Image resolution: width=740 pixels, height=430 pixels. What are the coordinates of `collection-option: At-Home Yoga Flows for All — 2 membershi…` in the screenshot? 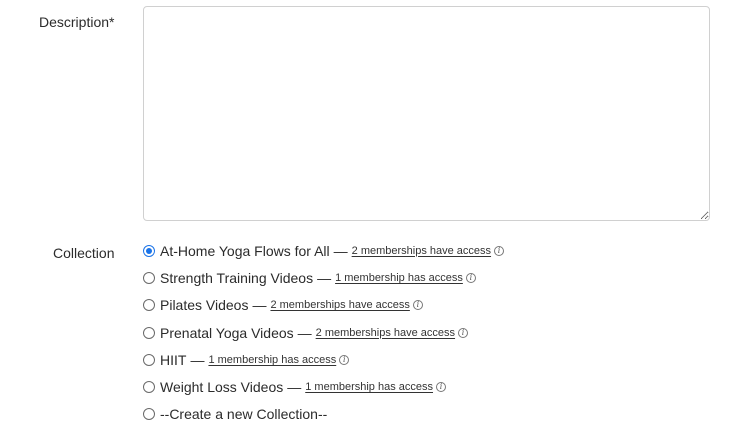 It's located at (324, 250).